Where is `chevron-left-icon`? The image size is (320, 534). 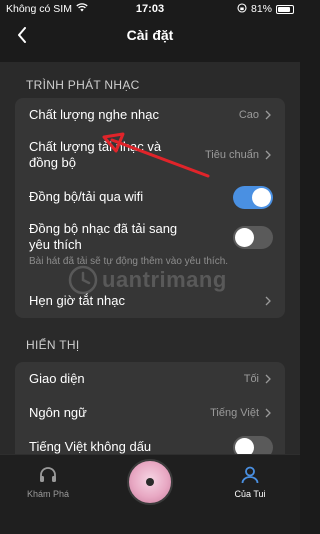
chevron-left-icon is located at coordinates (22, 35).